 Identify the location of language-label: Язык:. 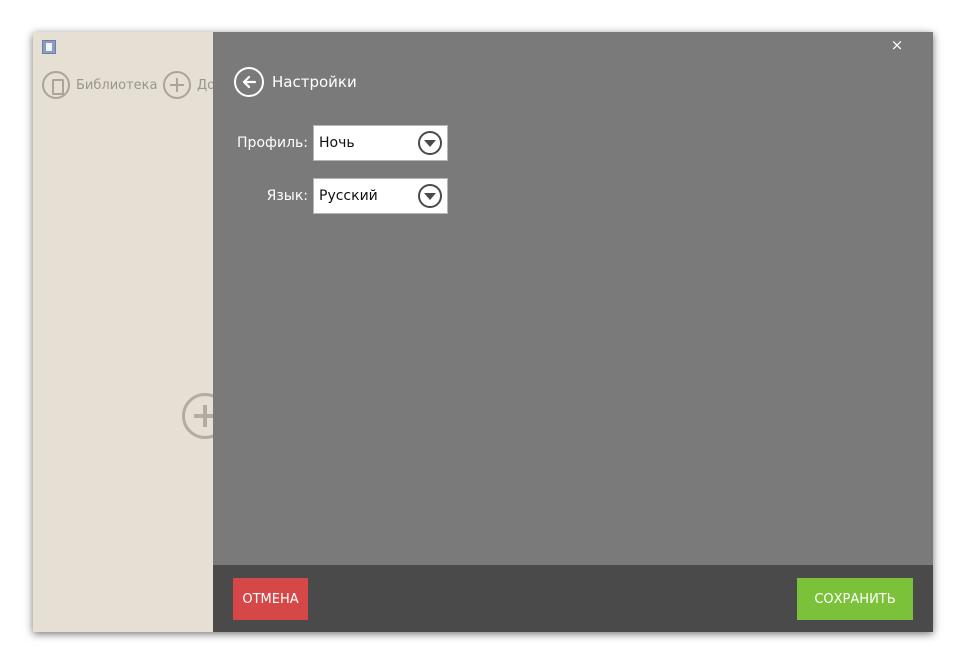
(287, 196).